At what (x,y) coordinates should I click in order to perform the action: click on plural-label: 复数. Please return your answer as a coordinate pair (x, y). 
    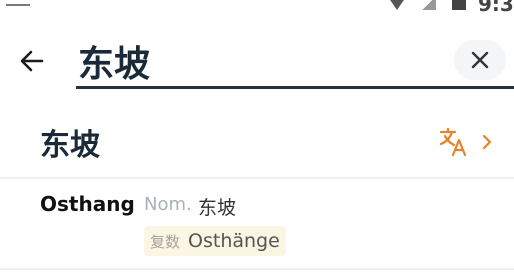
    Looking at the image, I should click on (165, 241).